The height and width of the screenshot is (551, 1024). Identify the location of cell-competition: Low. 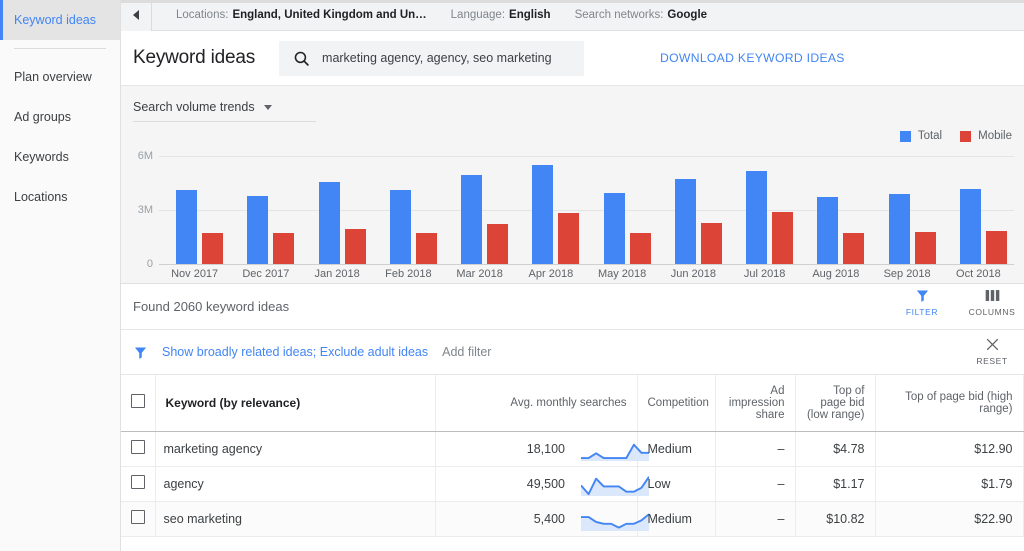
(676, 484).